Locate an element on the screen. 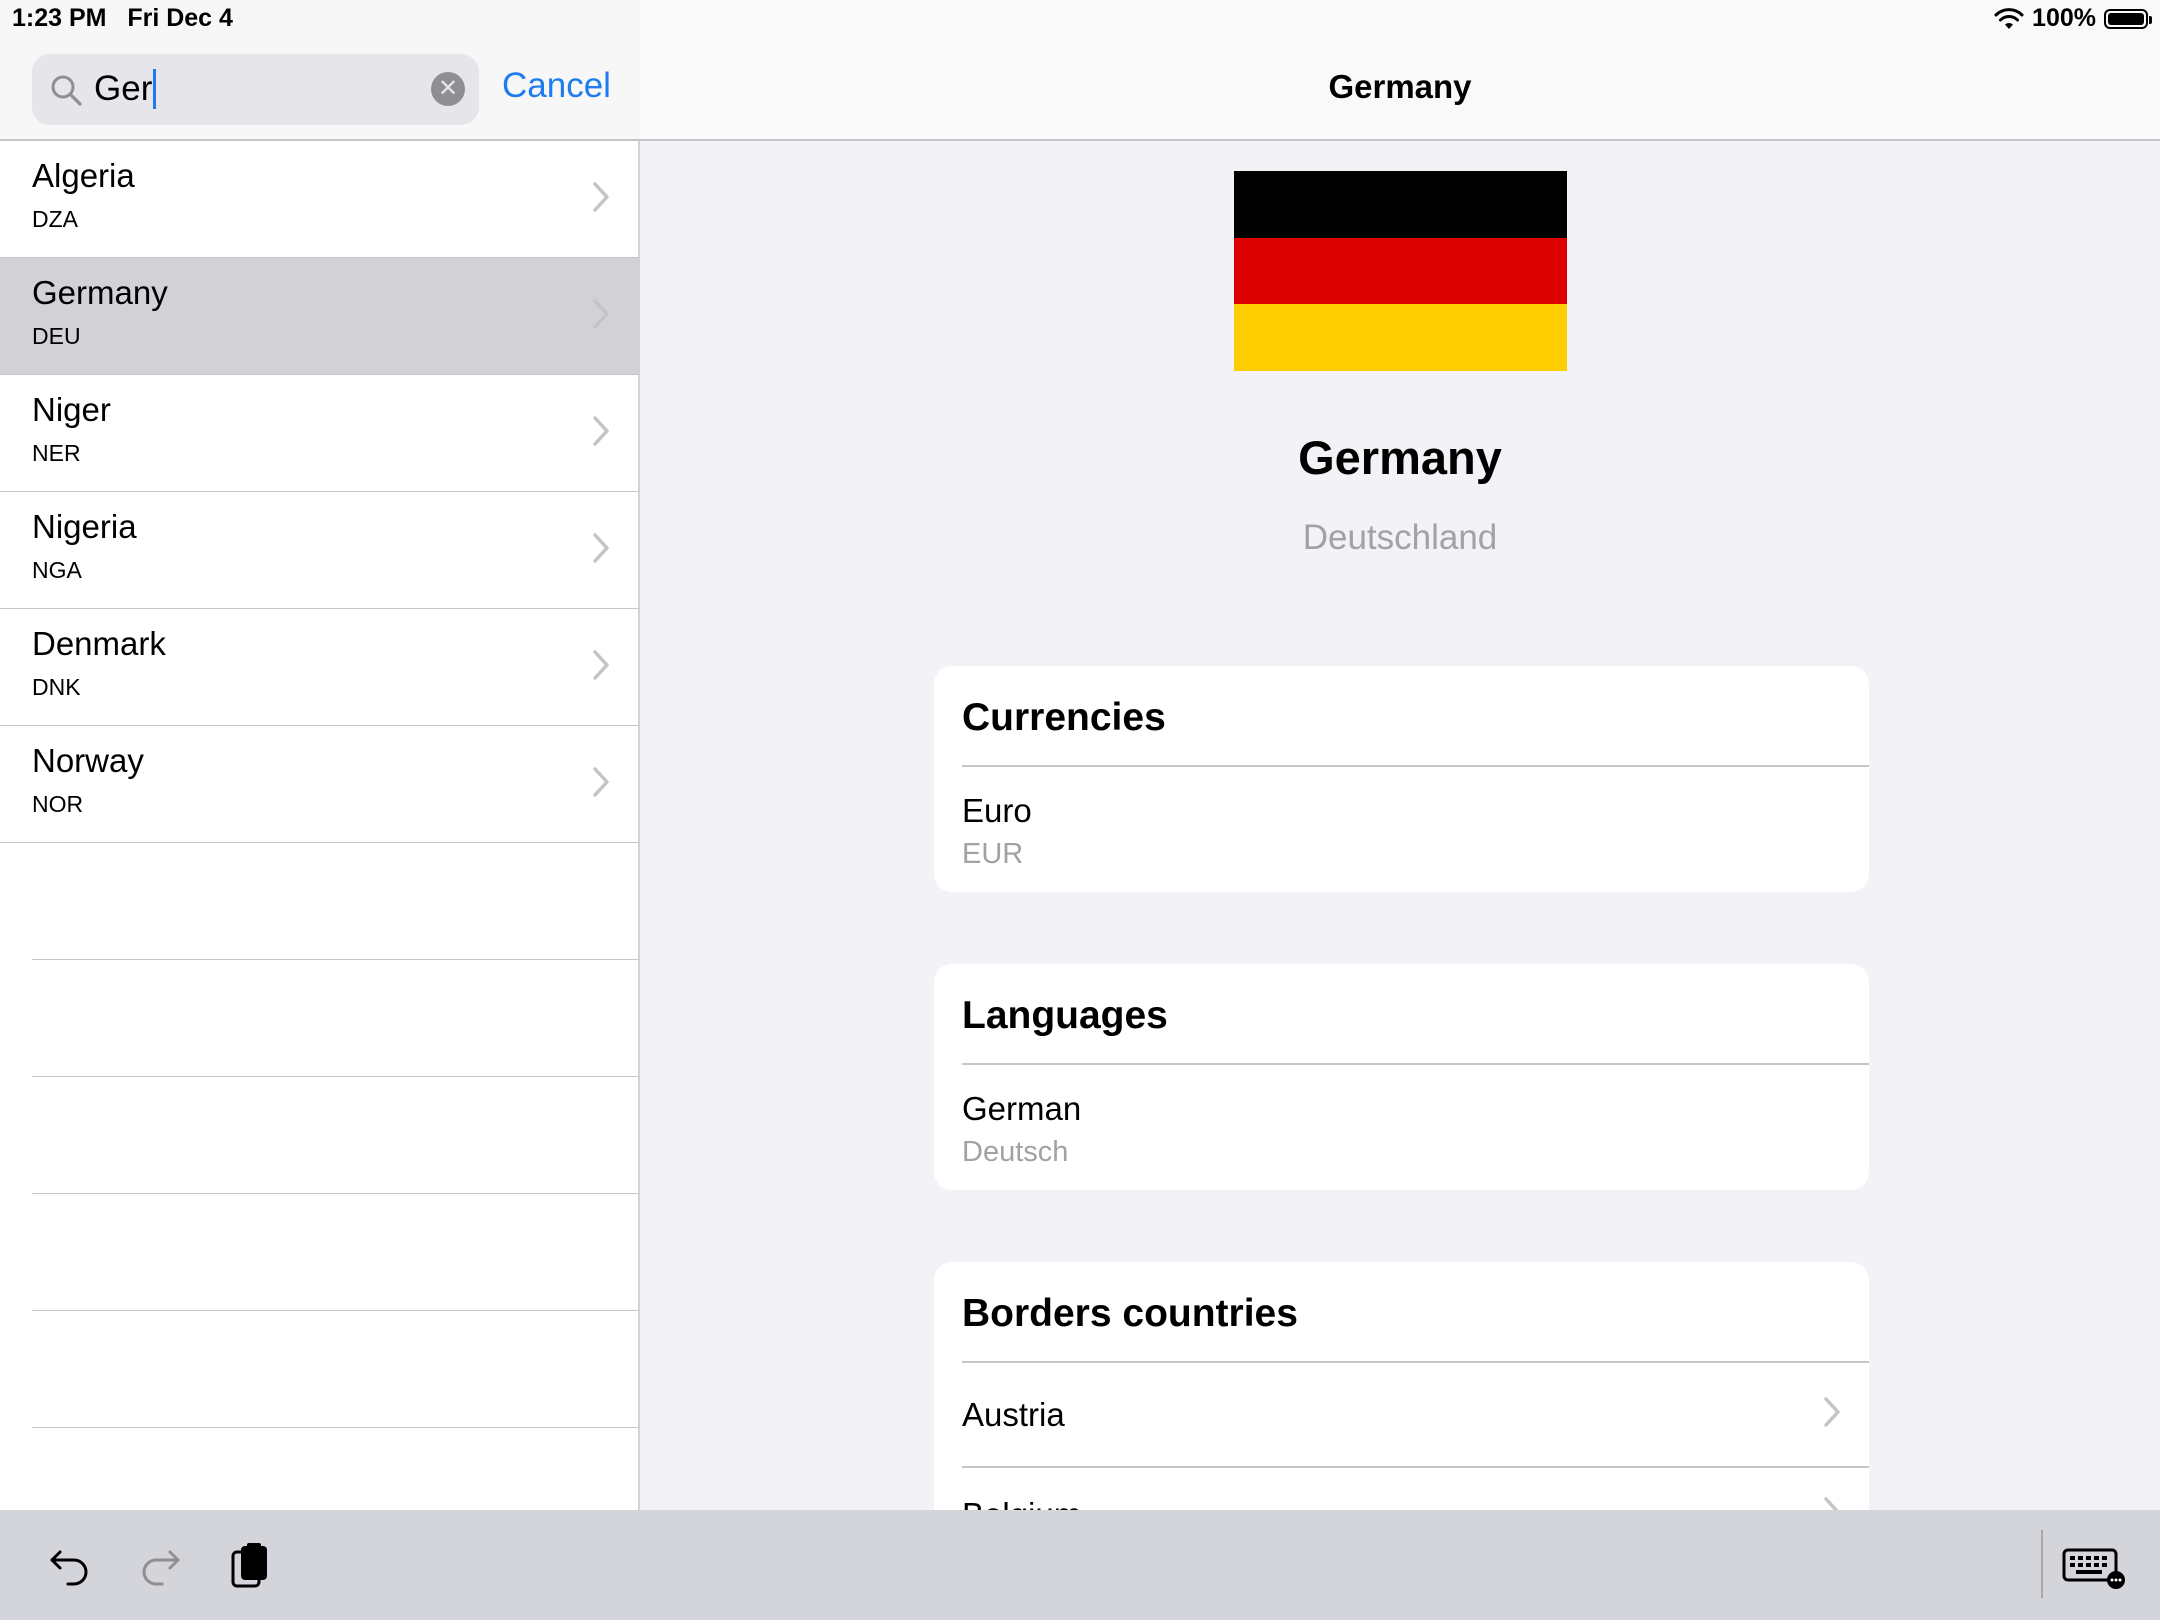  country-row-name: Nigeria is located at coordinates (84, 526).